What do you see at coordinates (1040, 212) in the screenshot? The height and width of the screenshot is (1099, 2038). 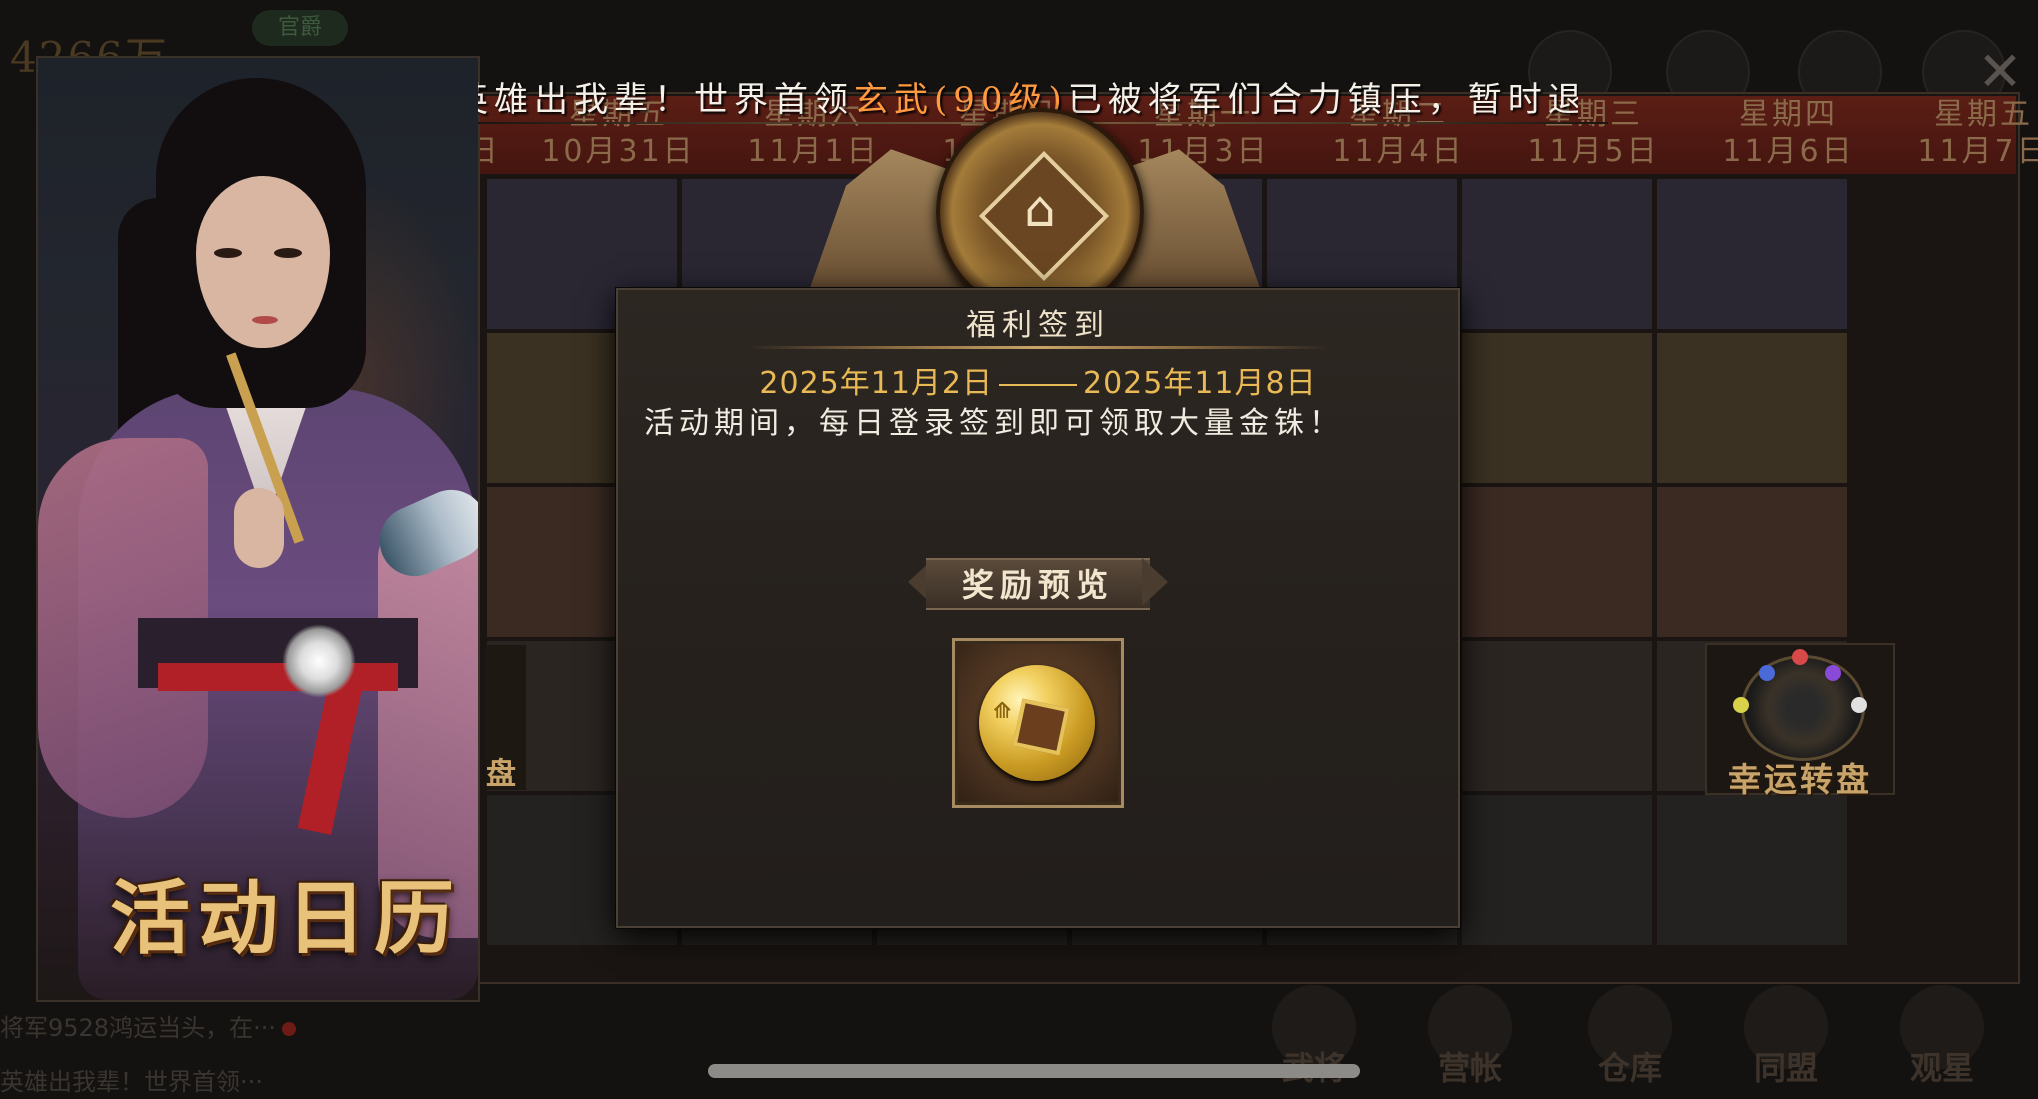 I see `pavilion-emblem-icon: ⌂` at bounding box center [1040, 212].